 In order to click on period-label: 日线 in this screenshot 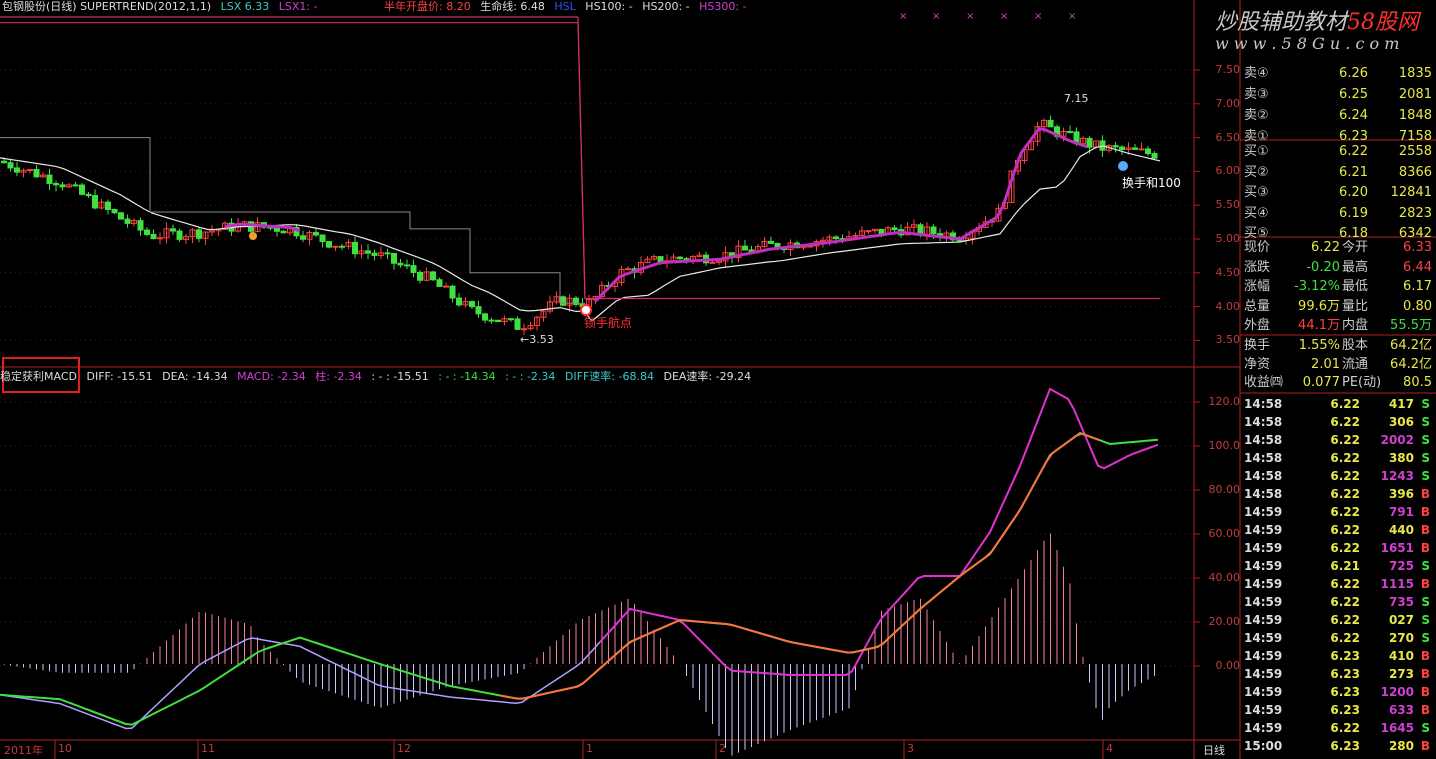, I will do `click(1214, 750)`.